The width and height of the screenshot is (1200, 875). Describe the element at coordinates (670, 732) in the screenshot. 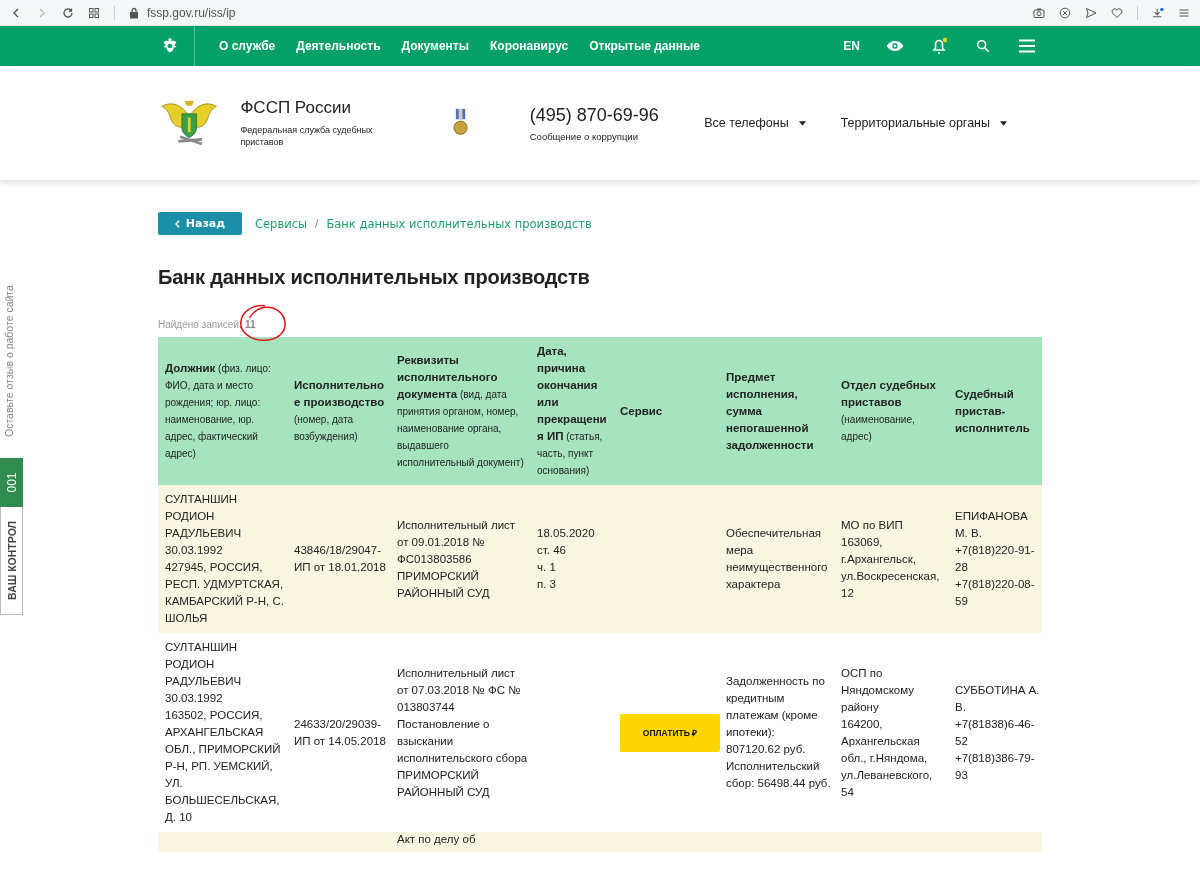

I see `pay-button: ОПЛАТИТЬ ₽` at that location.